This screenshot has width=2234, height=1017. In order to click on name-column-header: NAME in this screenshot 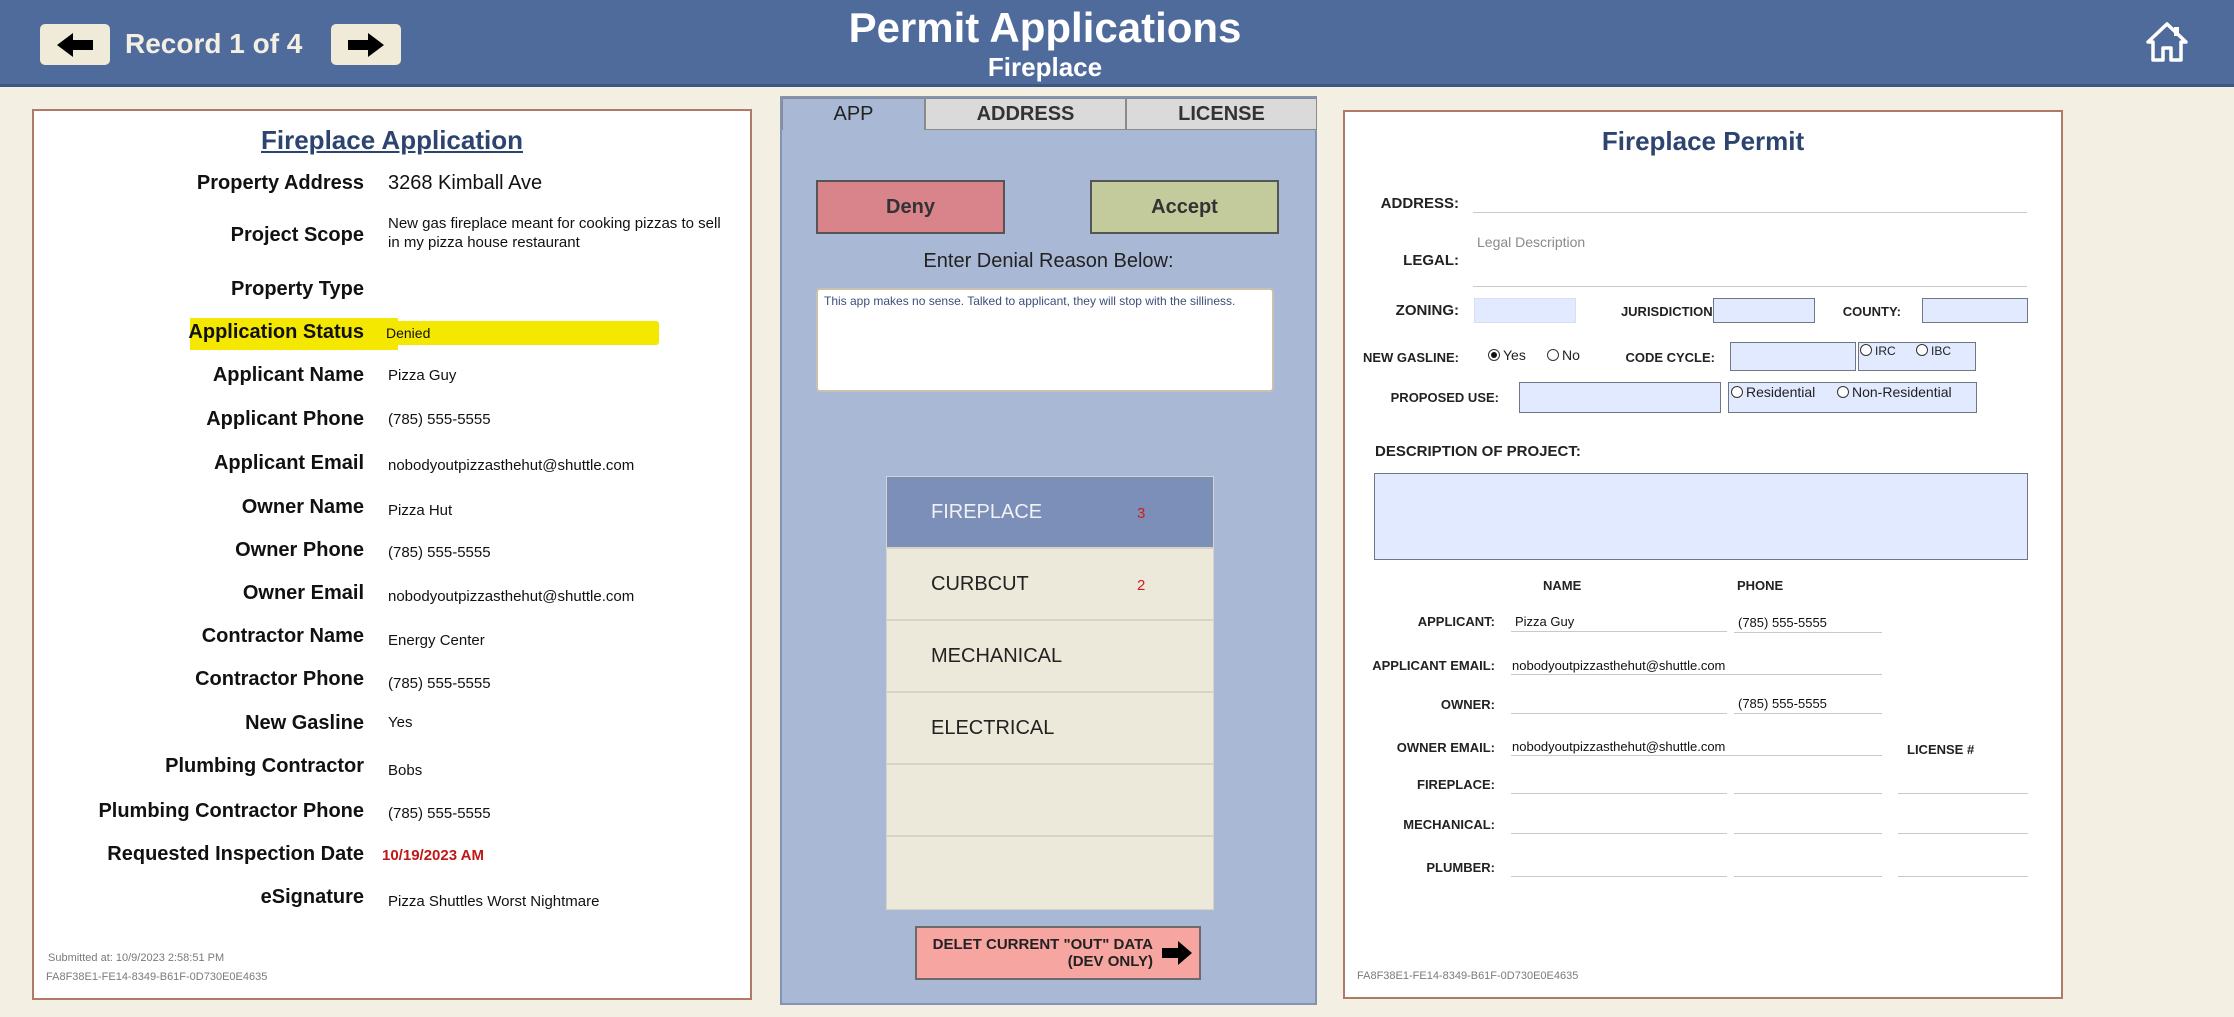, I will do `click(1562, 585)`.